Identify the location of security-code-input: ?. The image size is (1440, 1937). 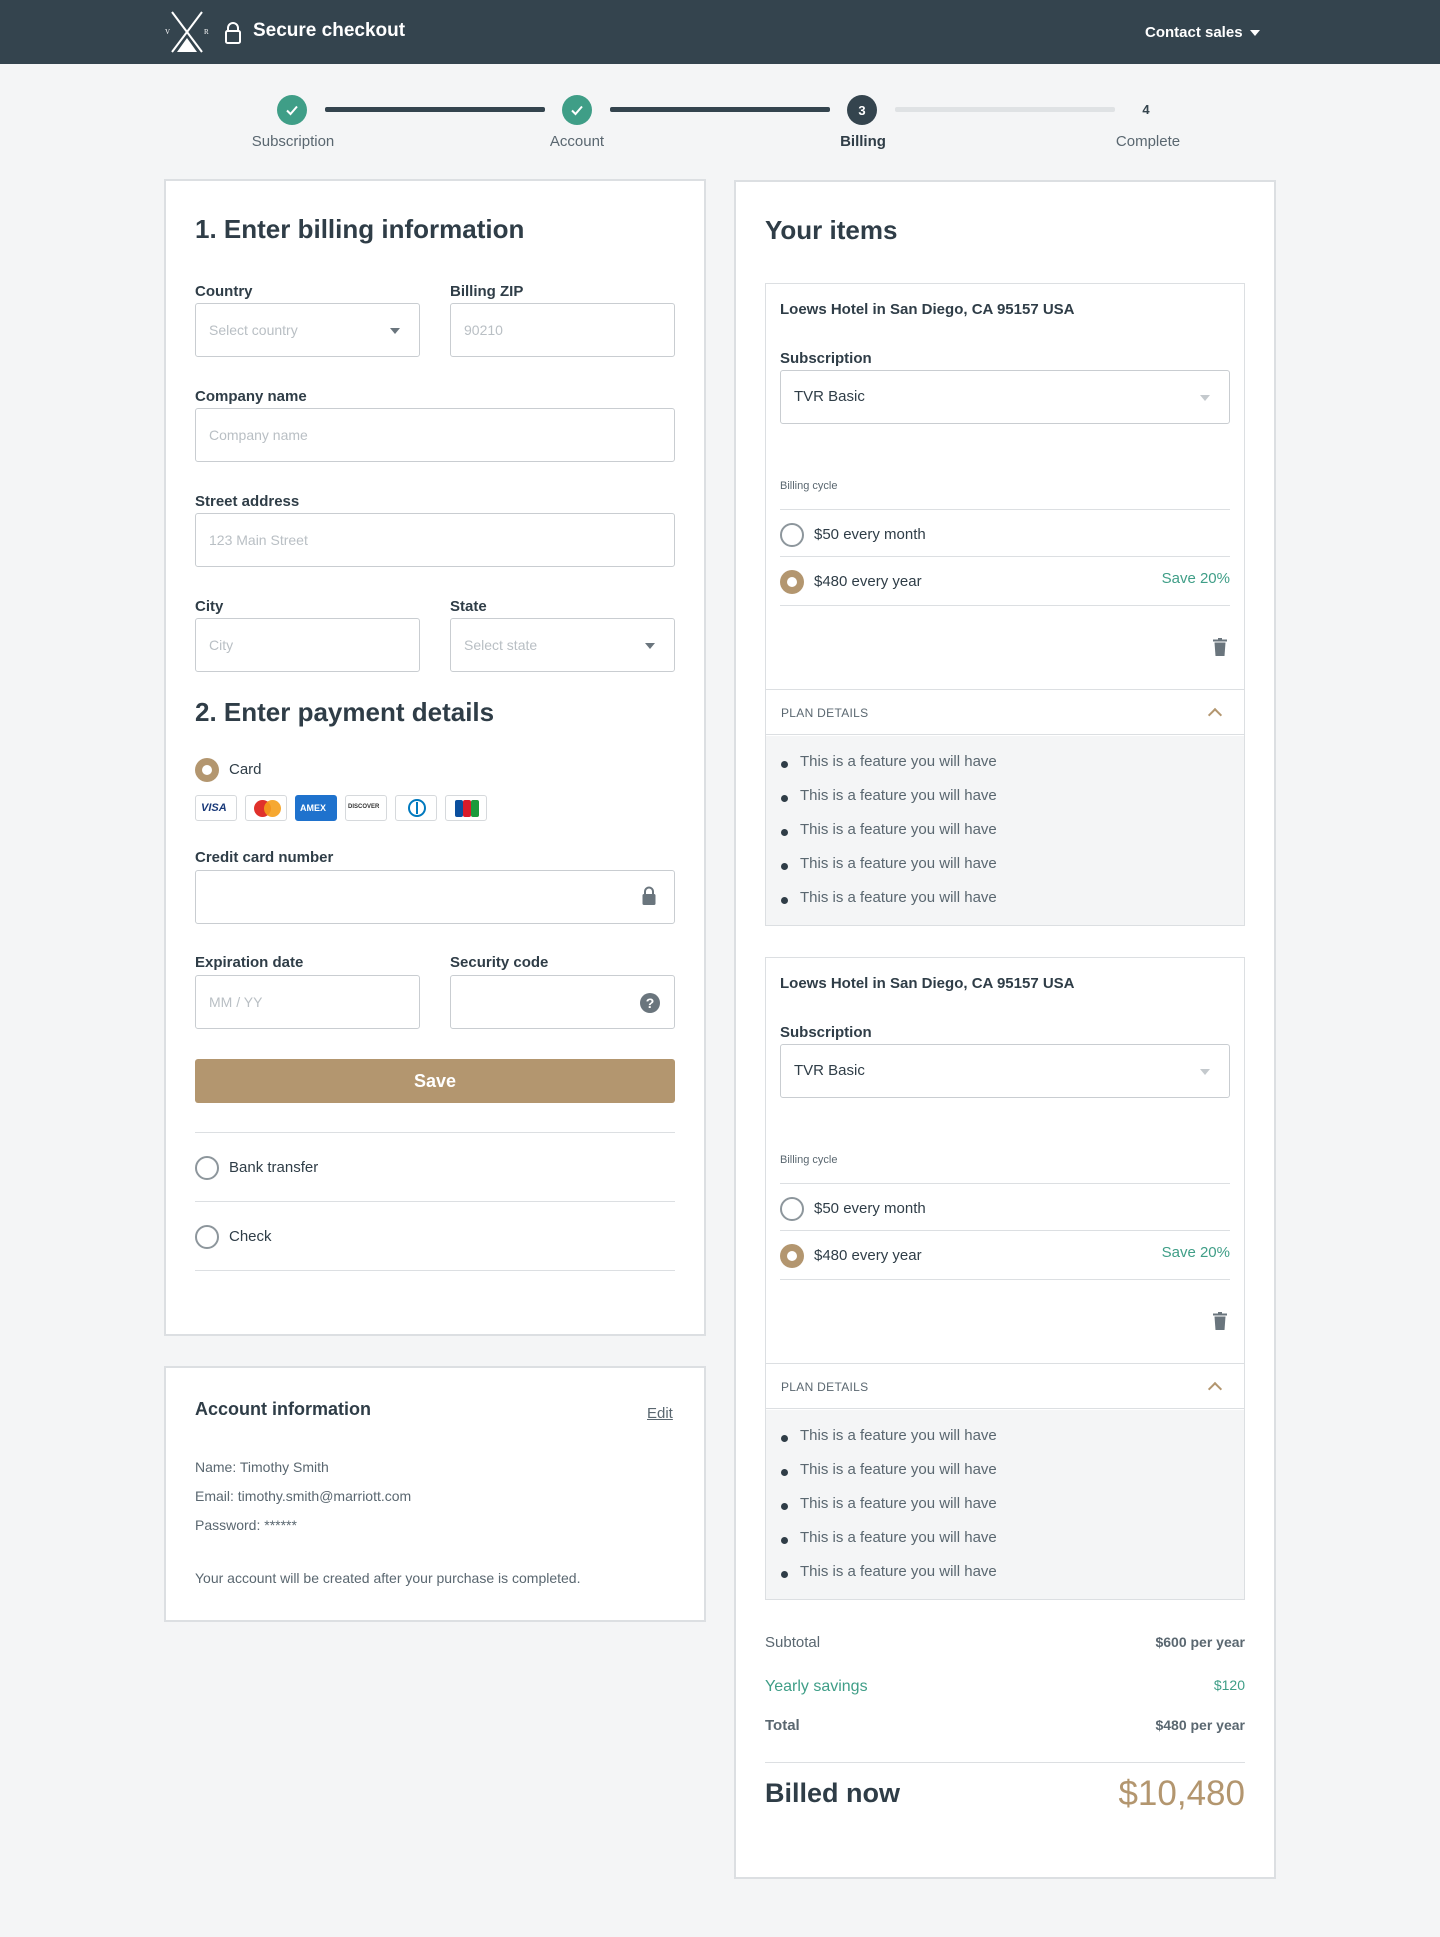
(562, 1002).